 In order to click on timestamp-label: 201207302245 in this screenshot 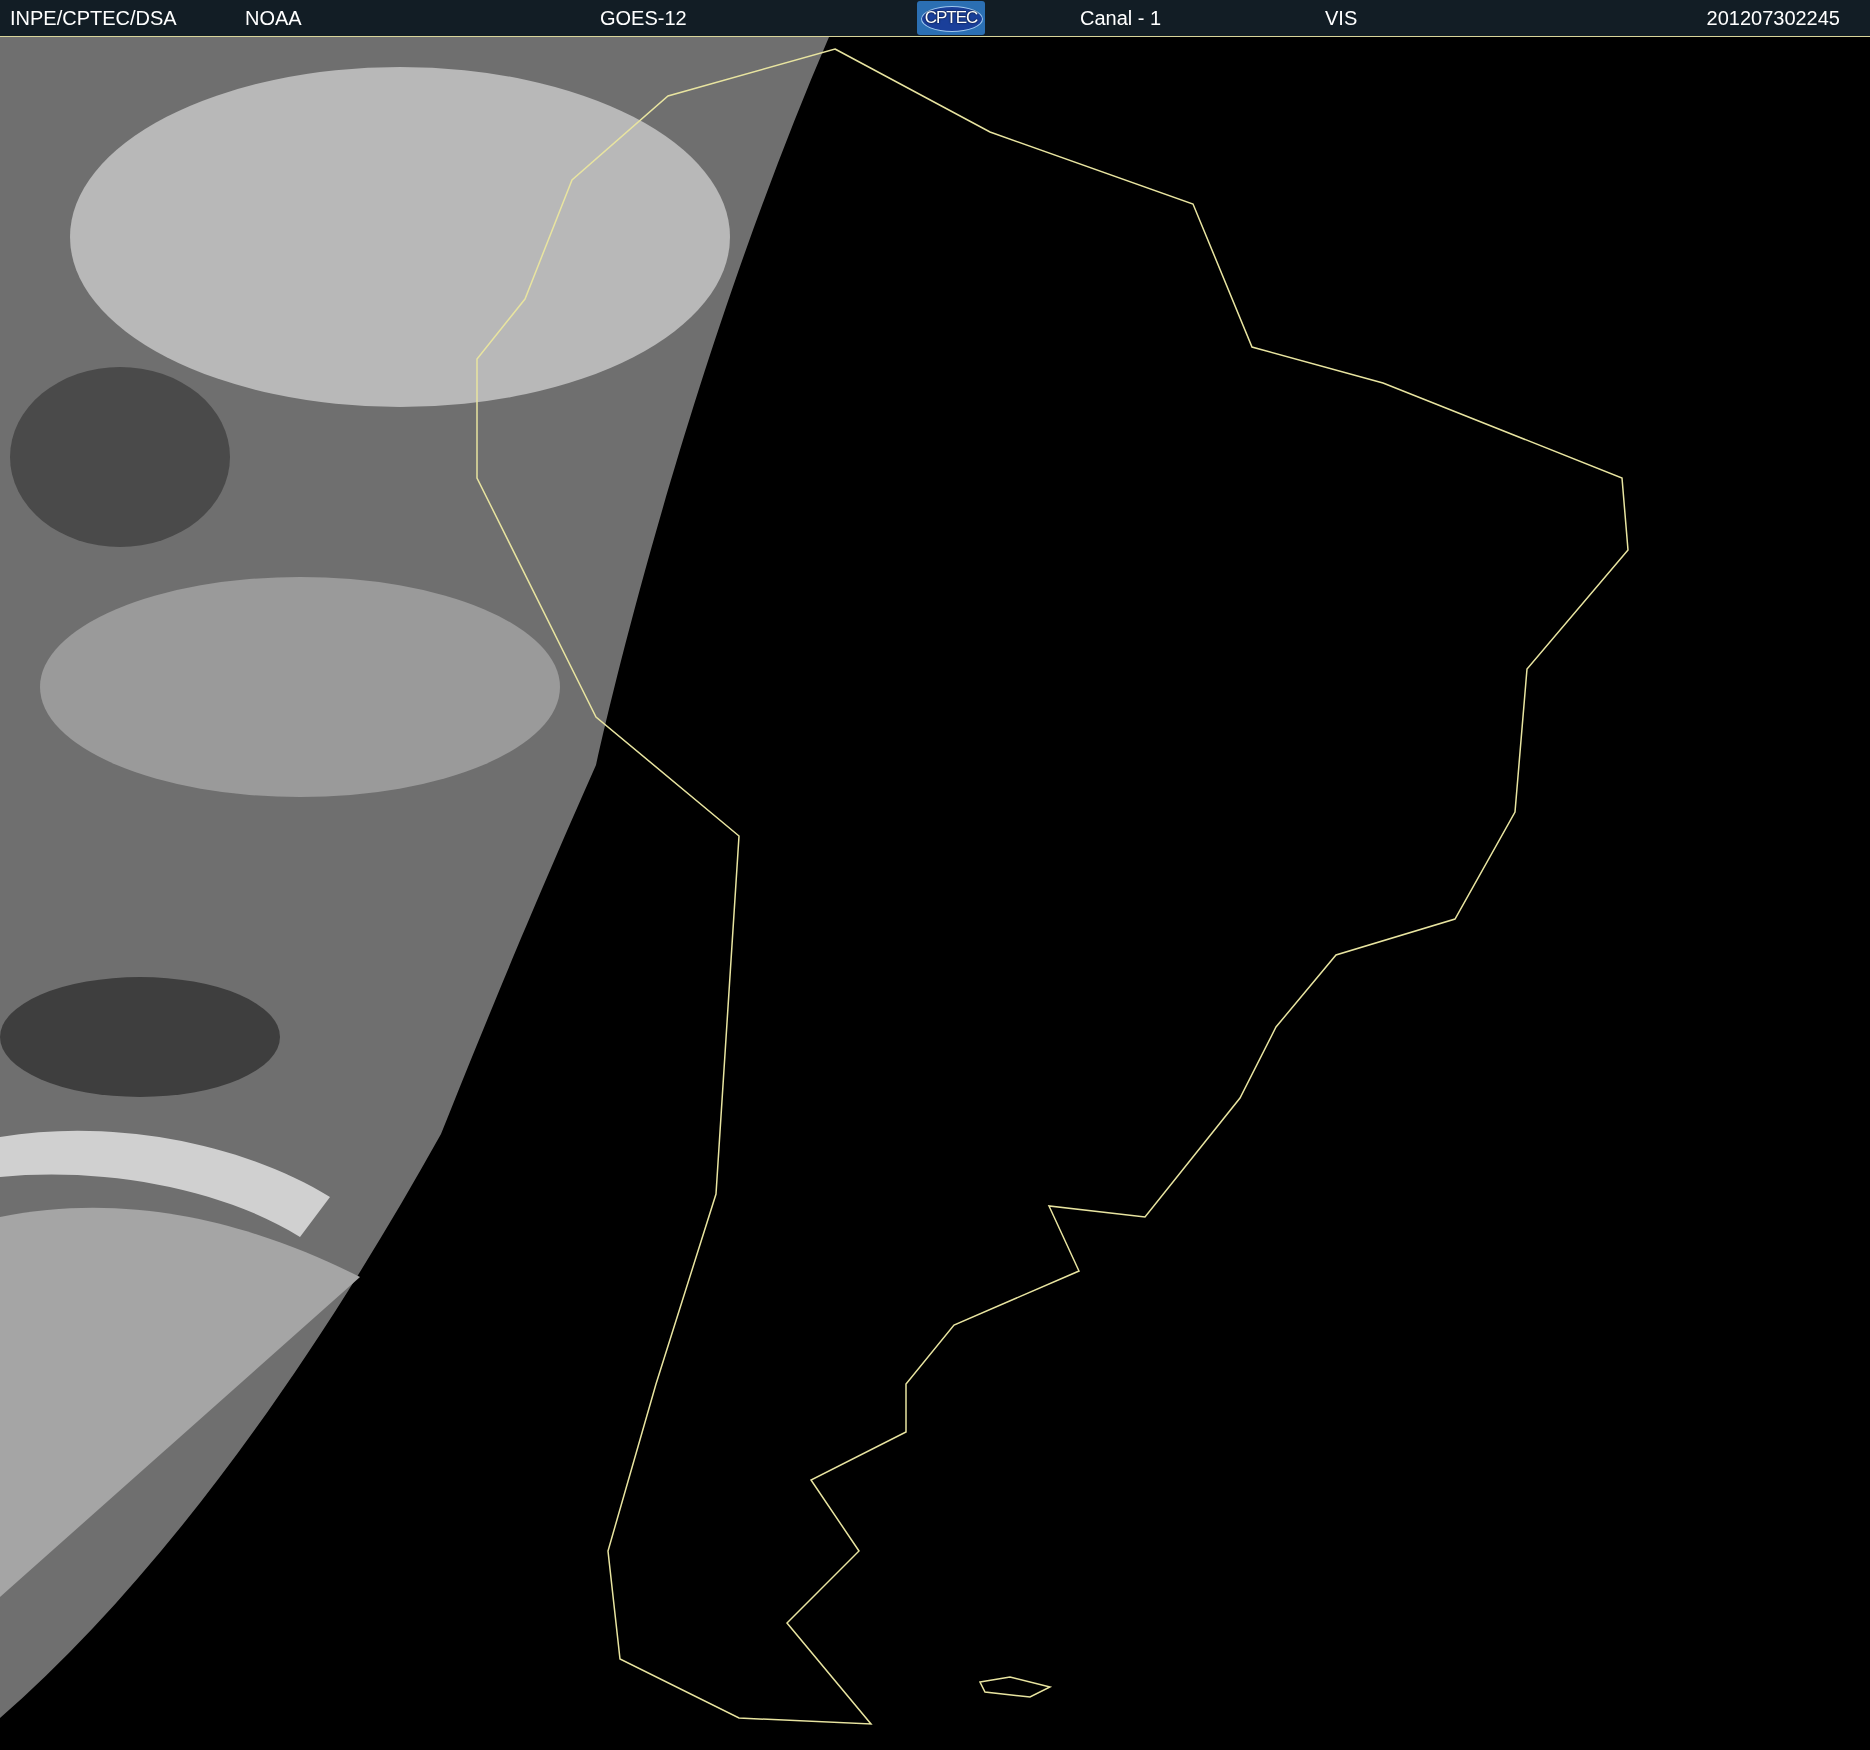, I will do `click(1773, 18)`.